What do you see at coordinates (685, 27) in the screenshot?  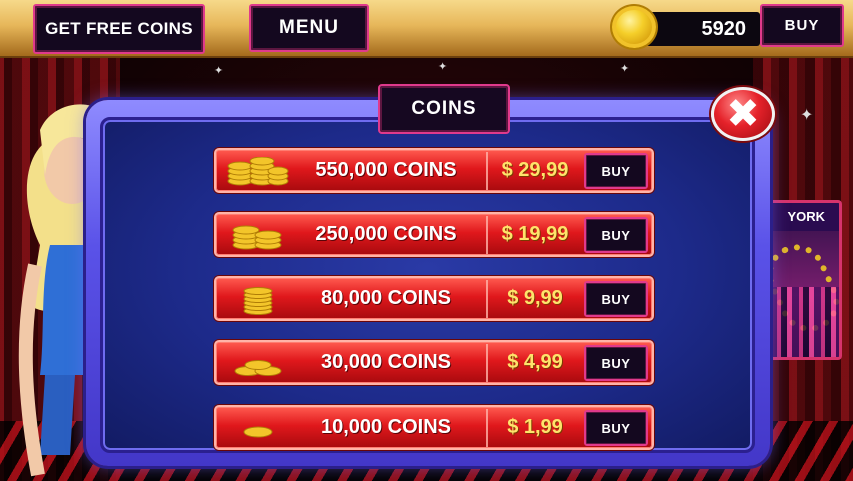 I see `coin-balance: 5920` at bounding box center [685, 27].